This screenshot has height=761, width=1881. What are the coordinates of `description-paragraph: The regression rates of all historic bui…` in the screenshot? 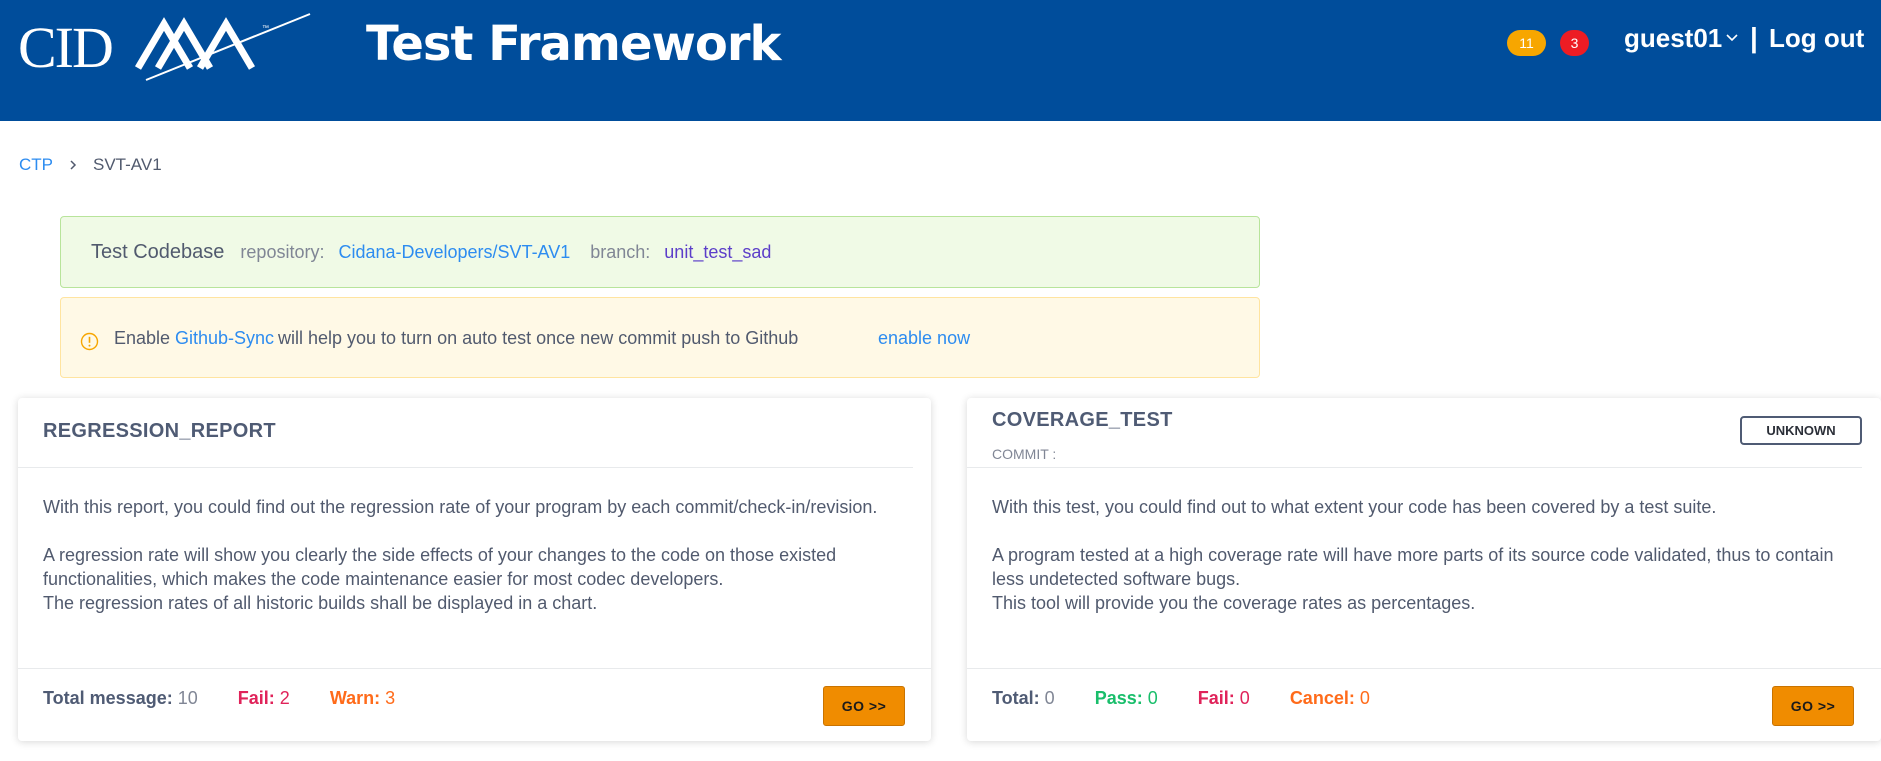 It's located at (320, 603).